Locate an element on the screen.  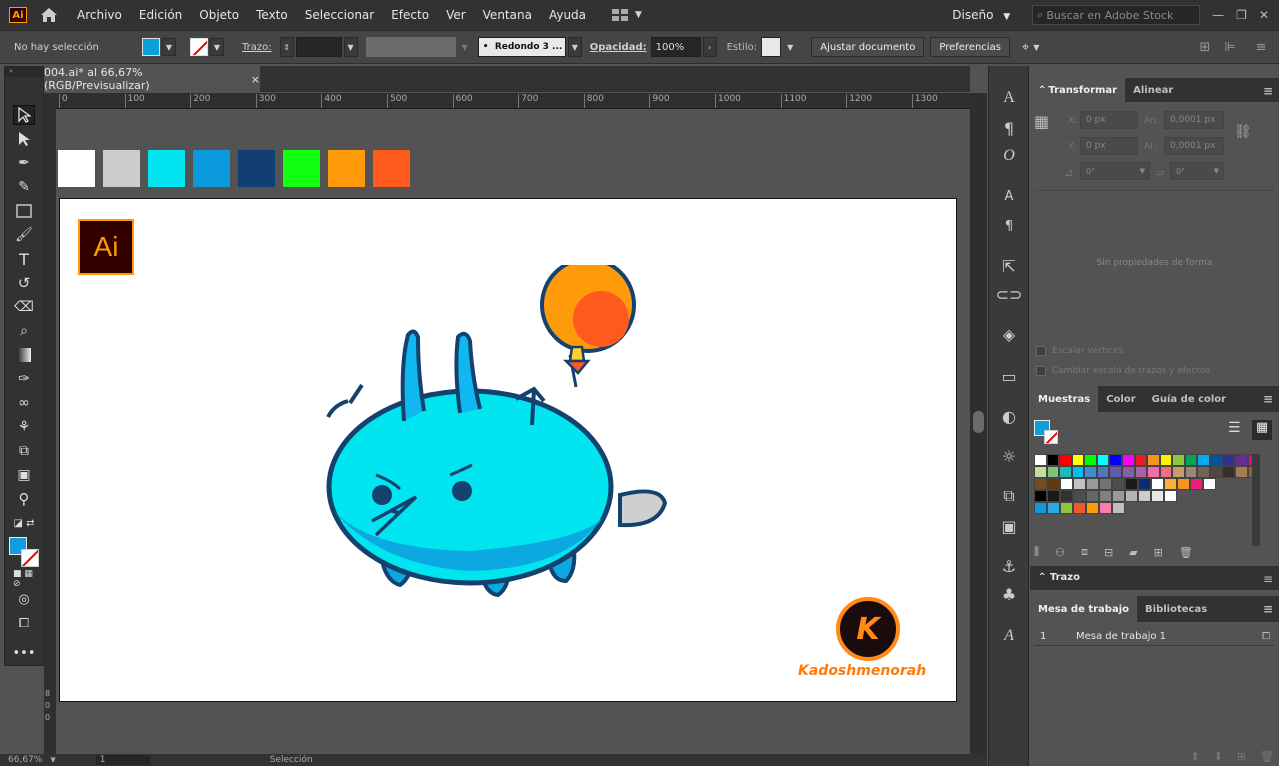
profile-dropdown: ▼ is located at coordinates (465, 47).